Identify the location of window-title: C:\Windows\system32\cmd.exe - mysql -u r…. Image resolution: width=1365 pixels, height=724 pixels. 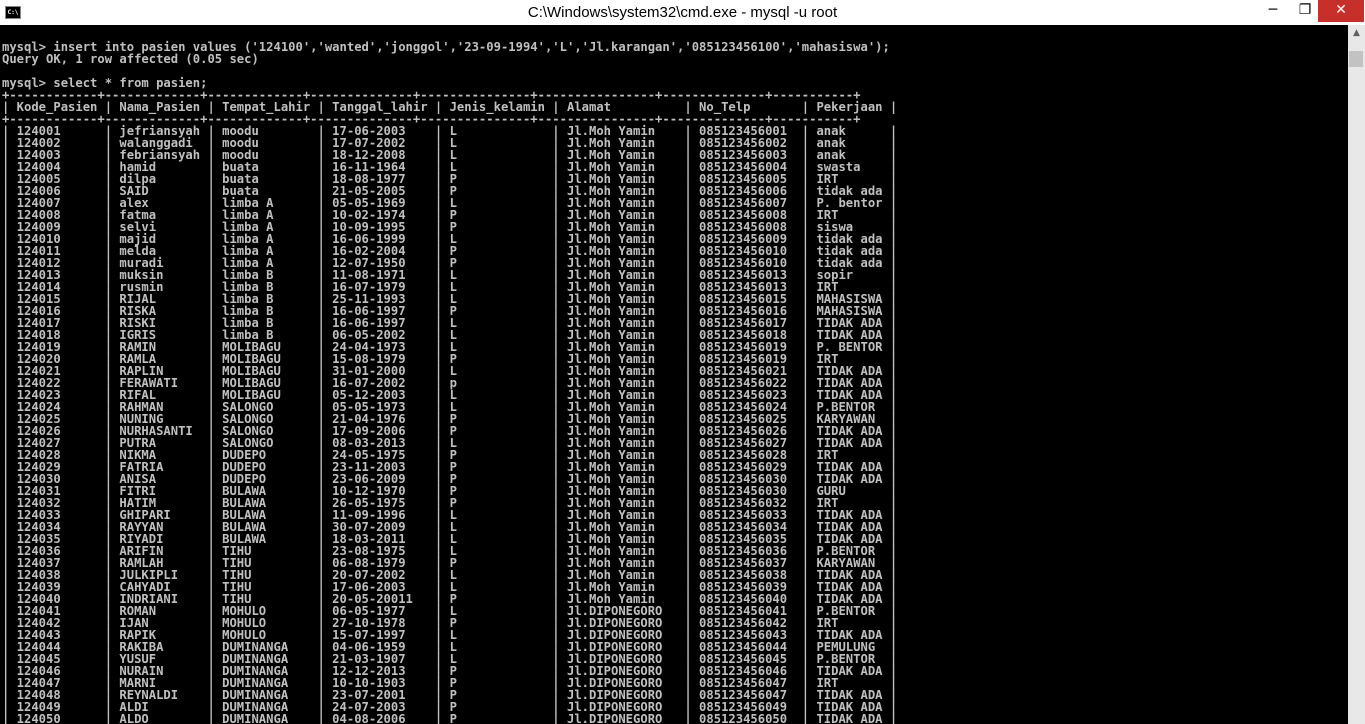
(682, 12).